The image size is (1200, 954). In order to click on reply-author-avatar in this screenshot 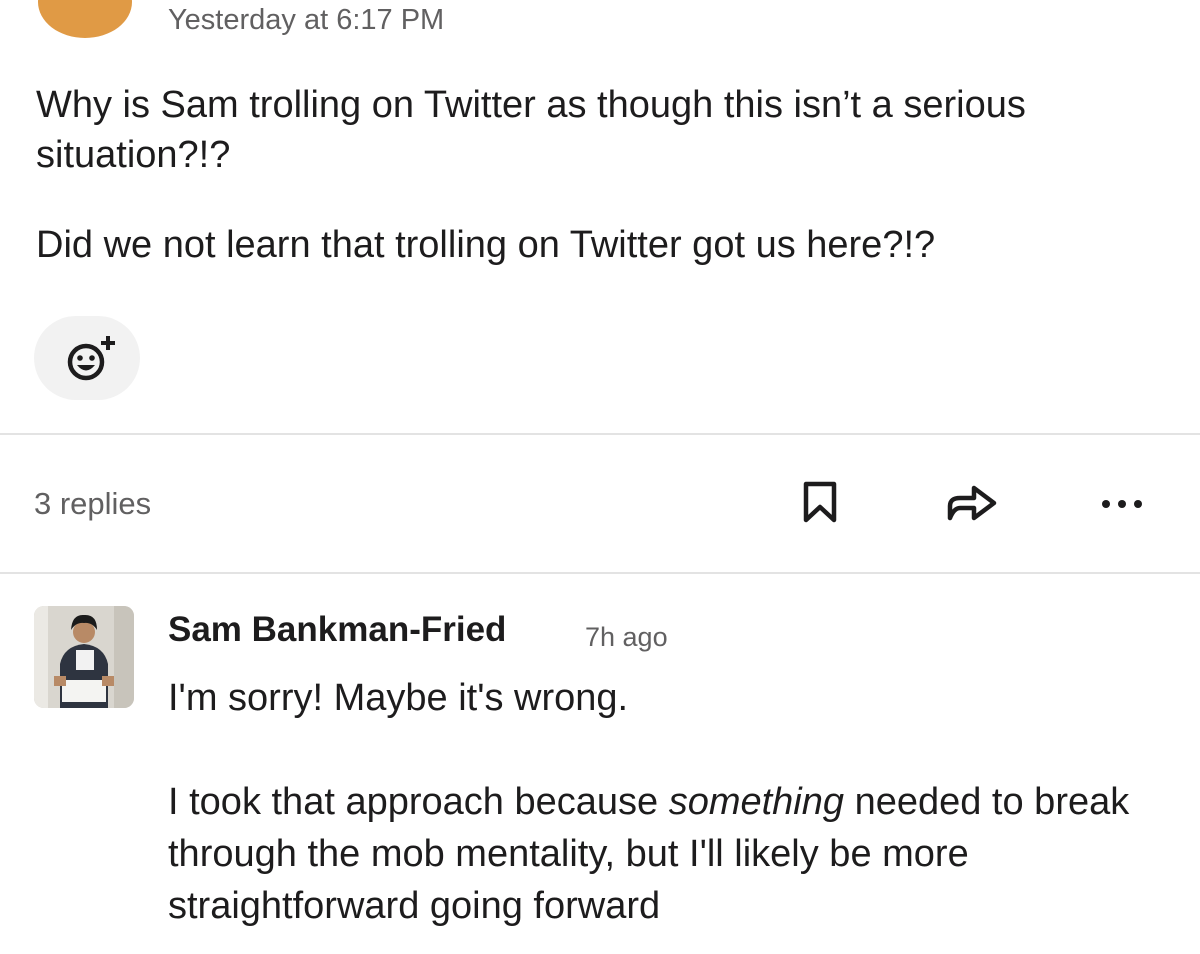, I will do `click(84, 657)`.